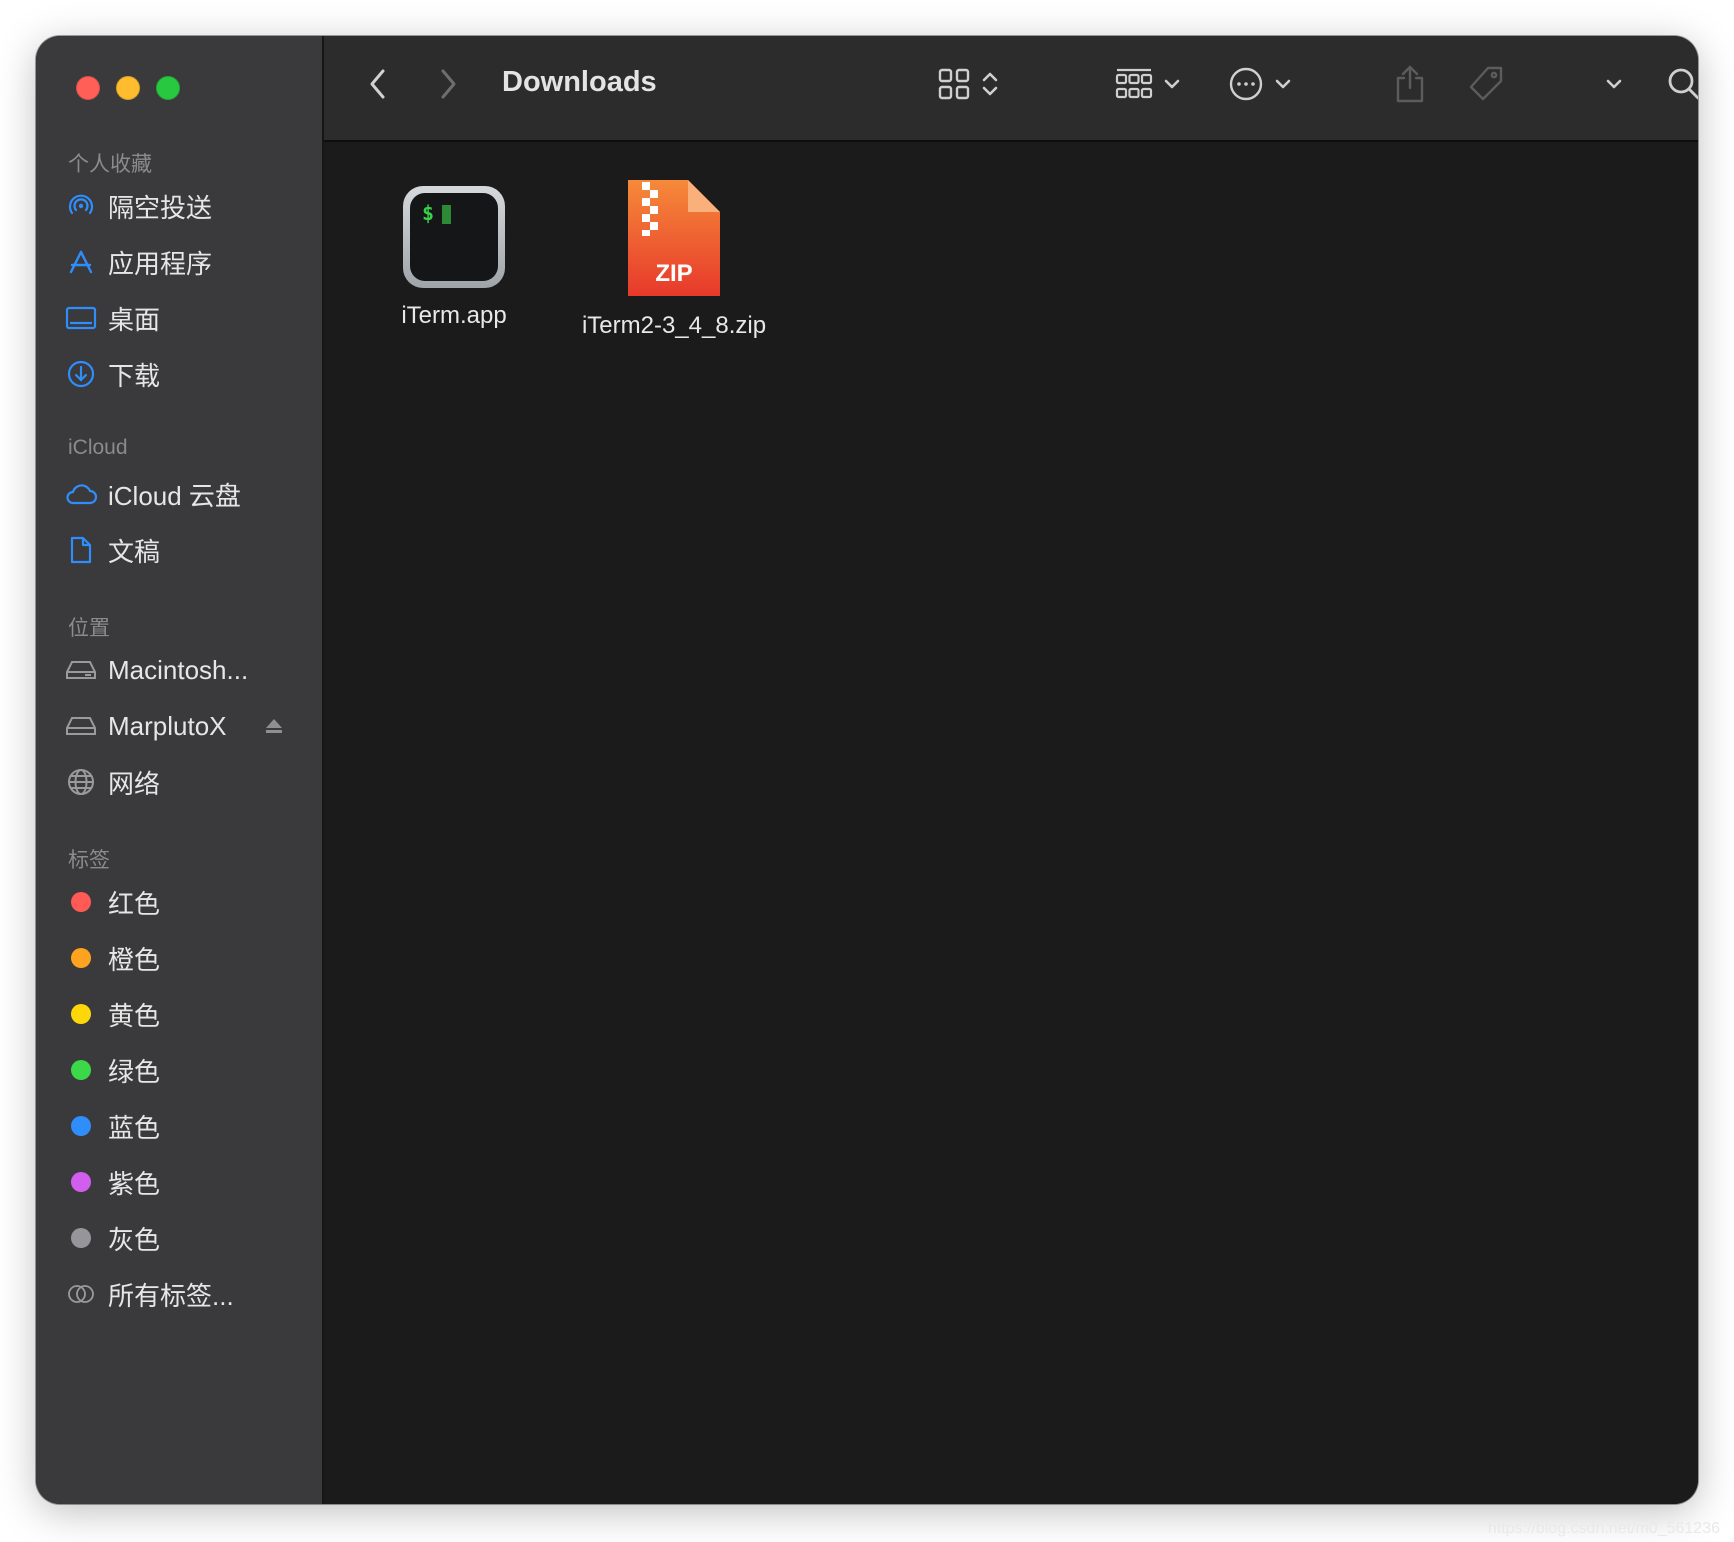  Describe the element at coordinates (174, 495) in the screenshot. I see `sidebar-item-label: iCloud 云盘` at that location.